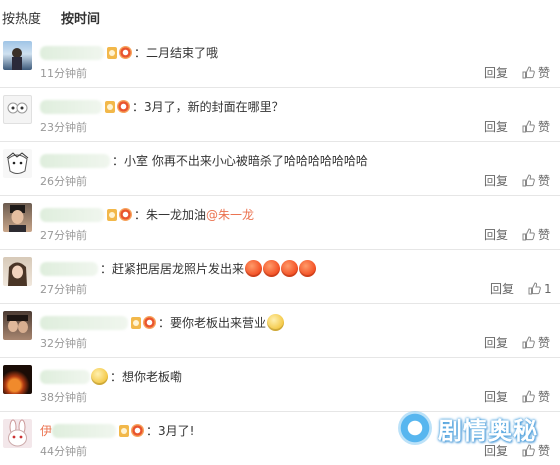 This screenshot has height=465, width=560. Describe the element at coordinates (172, 269) in the screenshot. I see `comment-text: ：赶紧把居居龙照片发出来` at that location.